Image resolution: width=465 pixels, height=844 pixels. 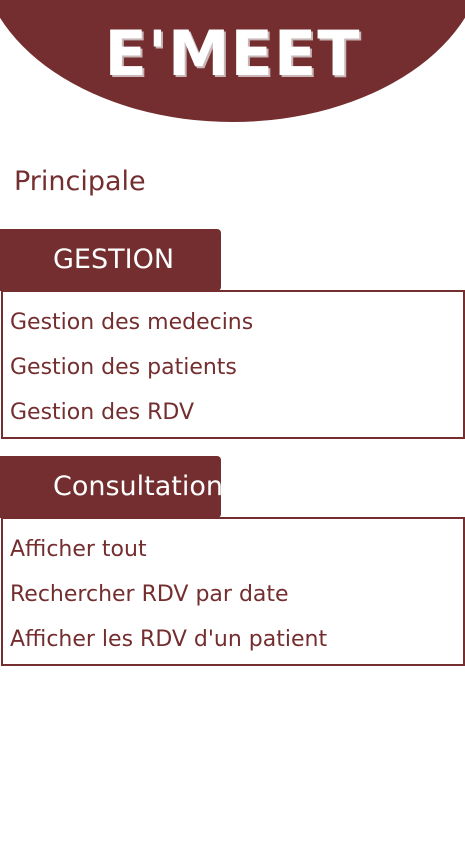 I want to click on page-title: Principale, so click(x=80, y=181).